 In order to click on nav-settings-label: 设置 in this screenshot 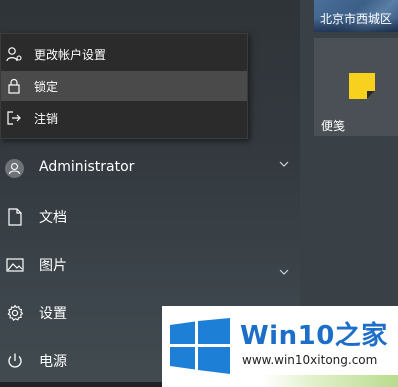, I will do `click(53, 314)`.